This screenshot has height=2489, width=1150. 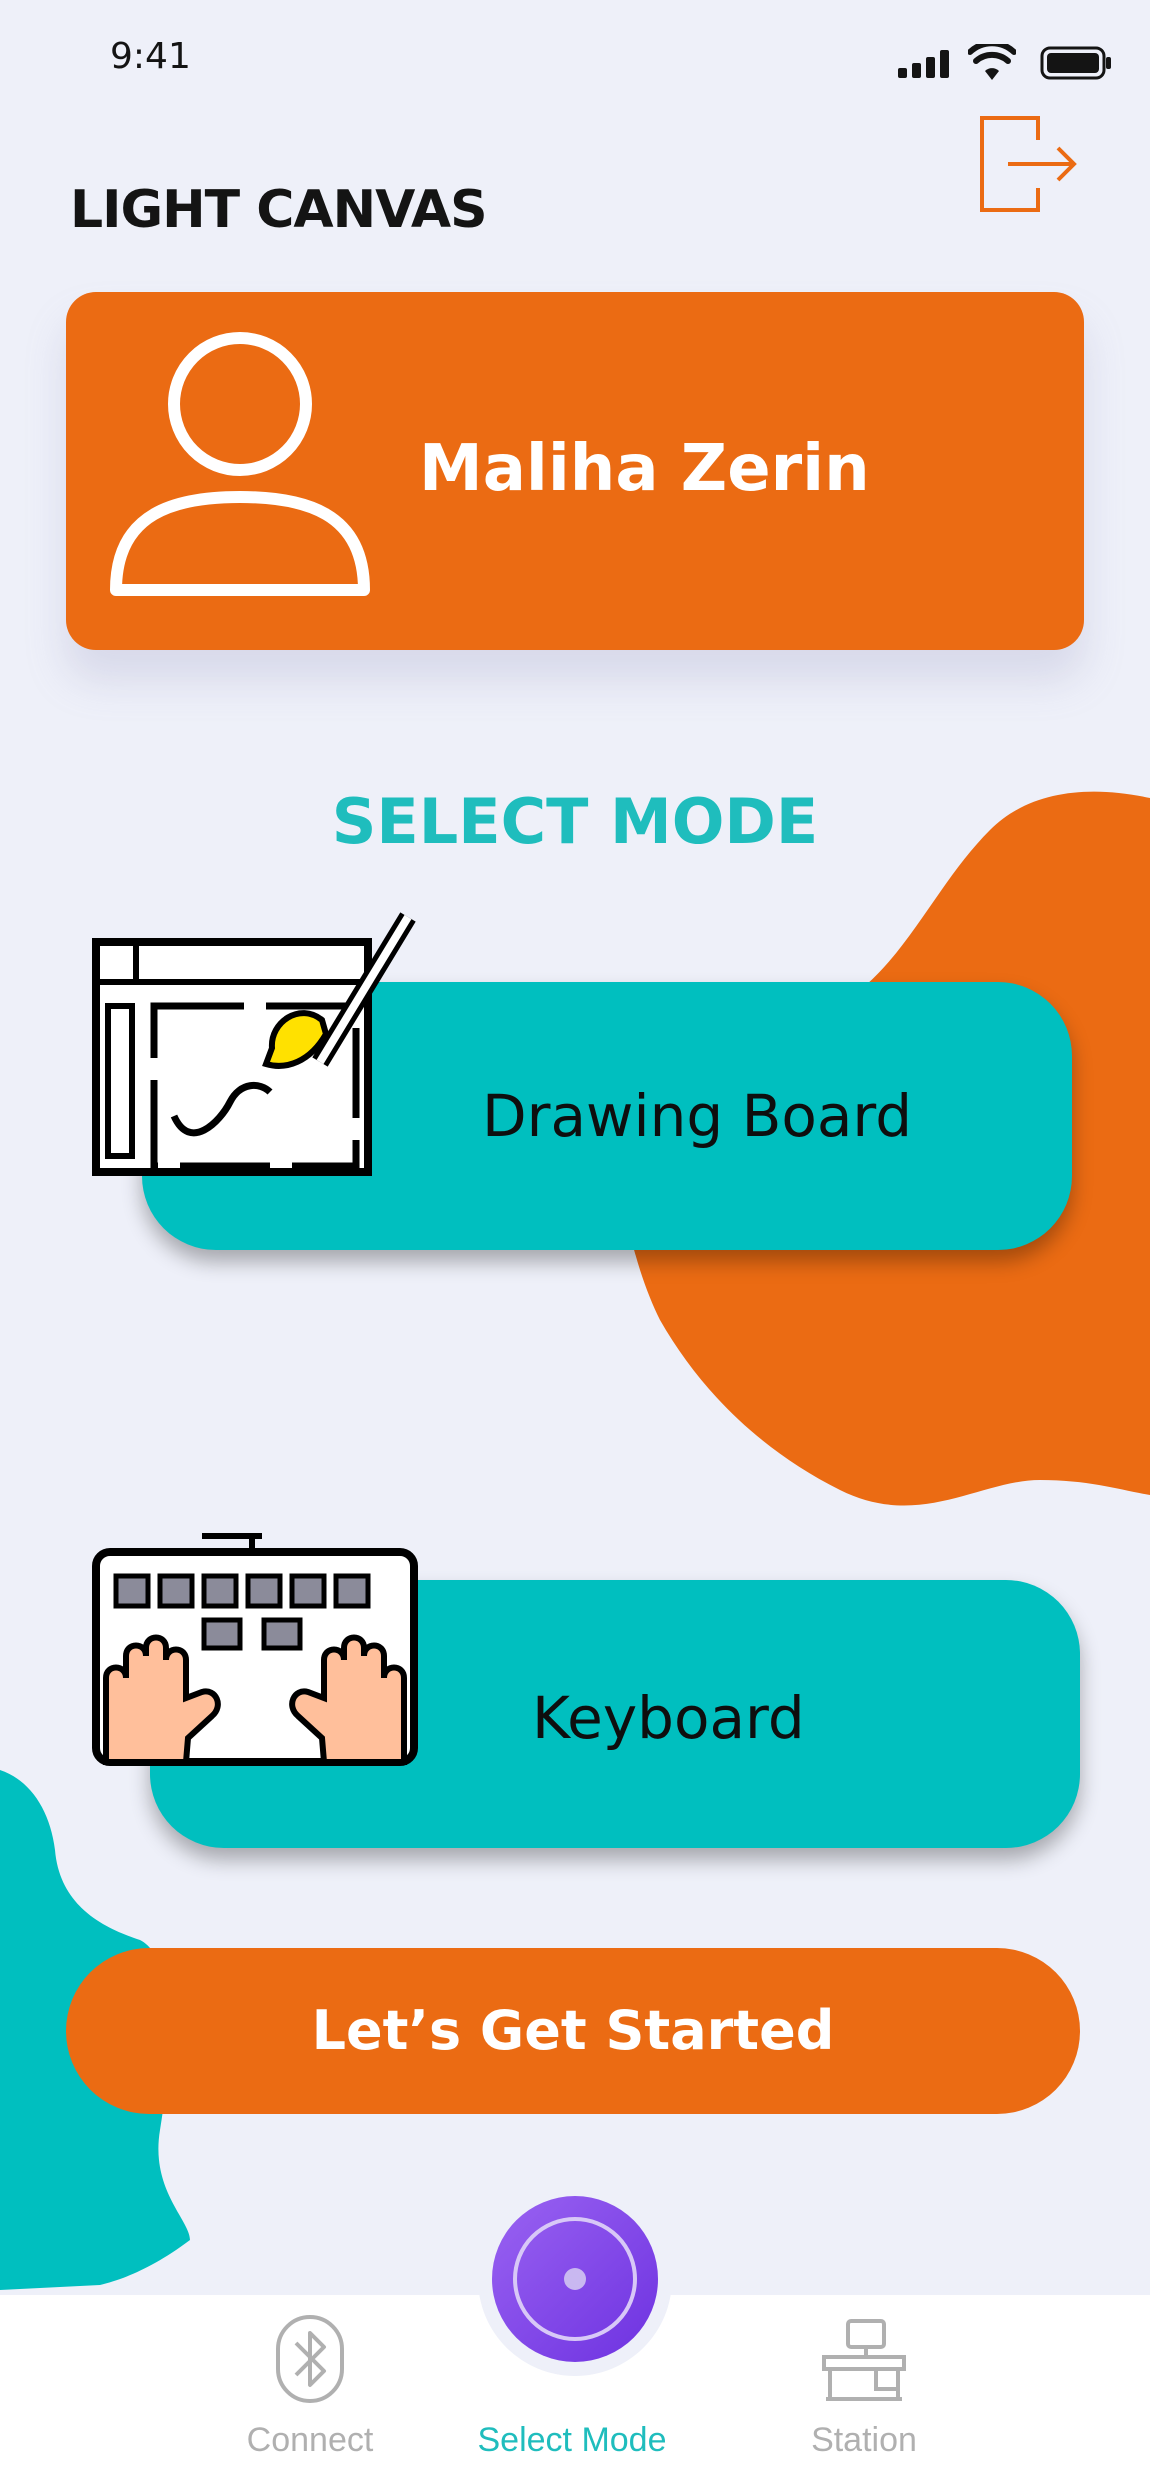 What do you see at coordinates (255, 1042) in the screenshot?
I see `drawing-tablet-icon` at bounding box center [255, 1042].